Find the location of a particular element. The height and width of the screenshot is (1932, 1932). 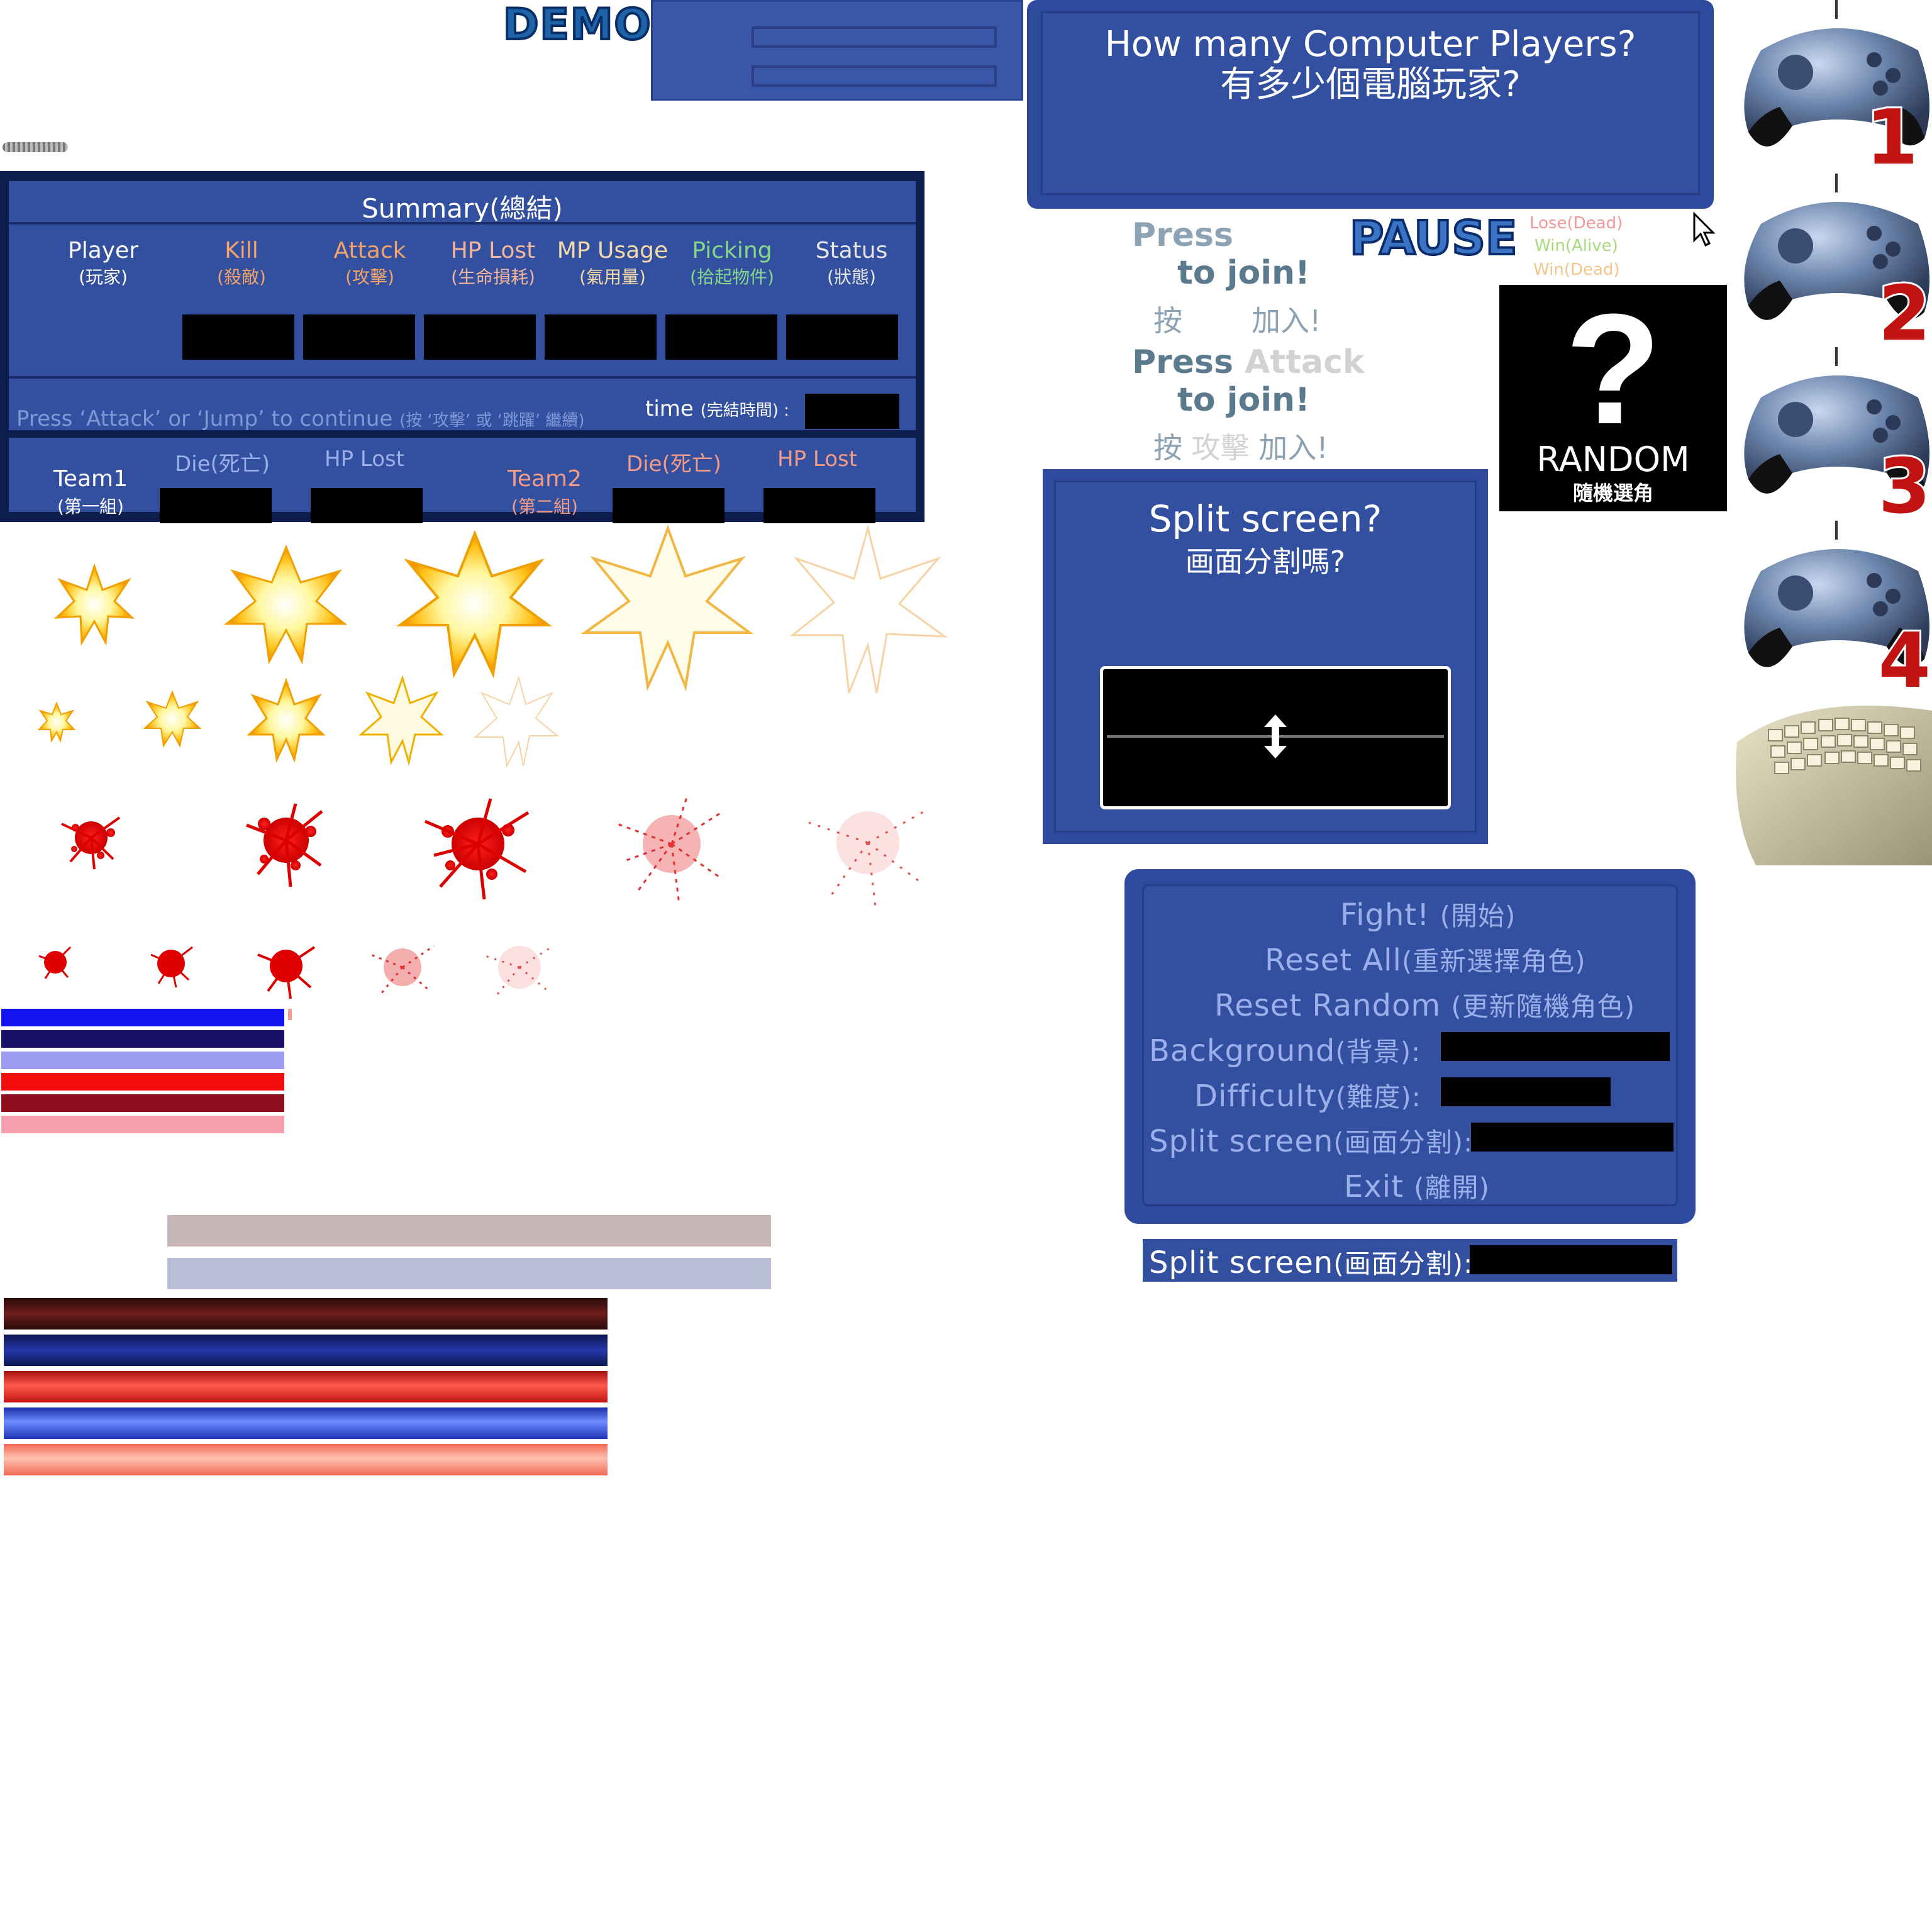

bar-rose-gray is located at coordinates (469, 1230).